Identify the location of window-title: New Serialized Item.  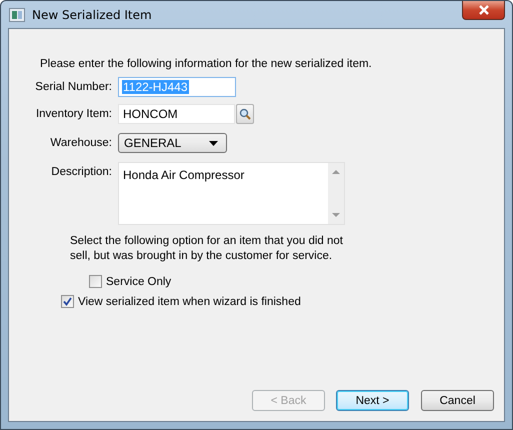
(92, 15).